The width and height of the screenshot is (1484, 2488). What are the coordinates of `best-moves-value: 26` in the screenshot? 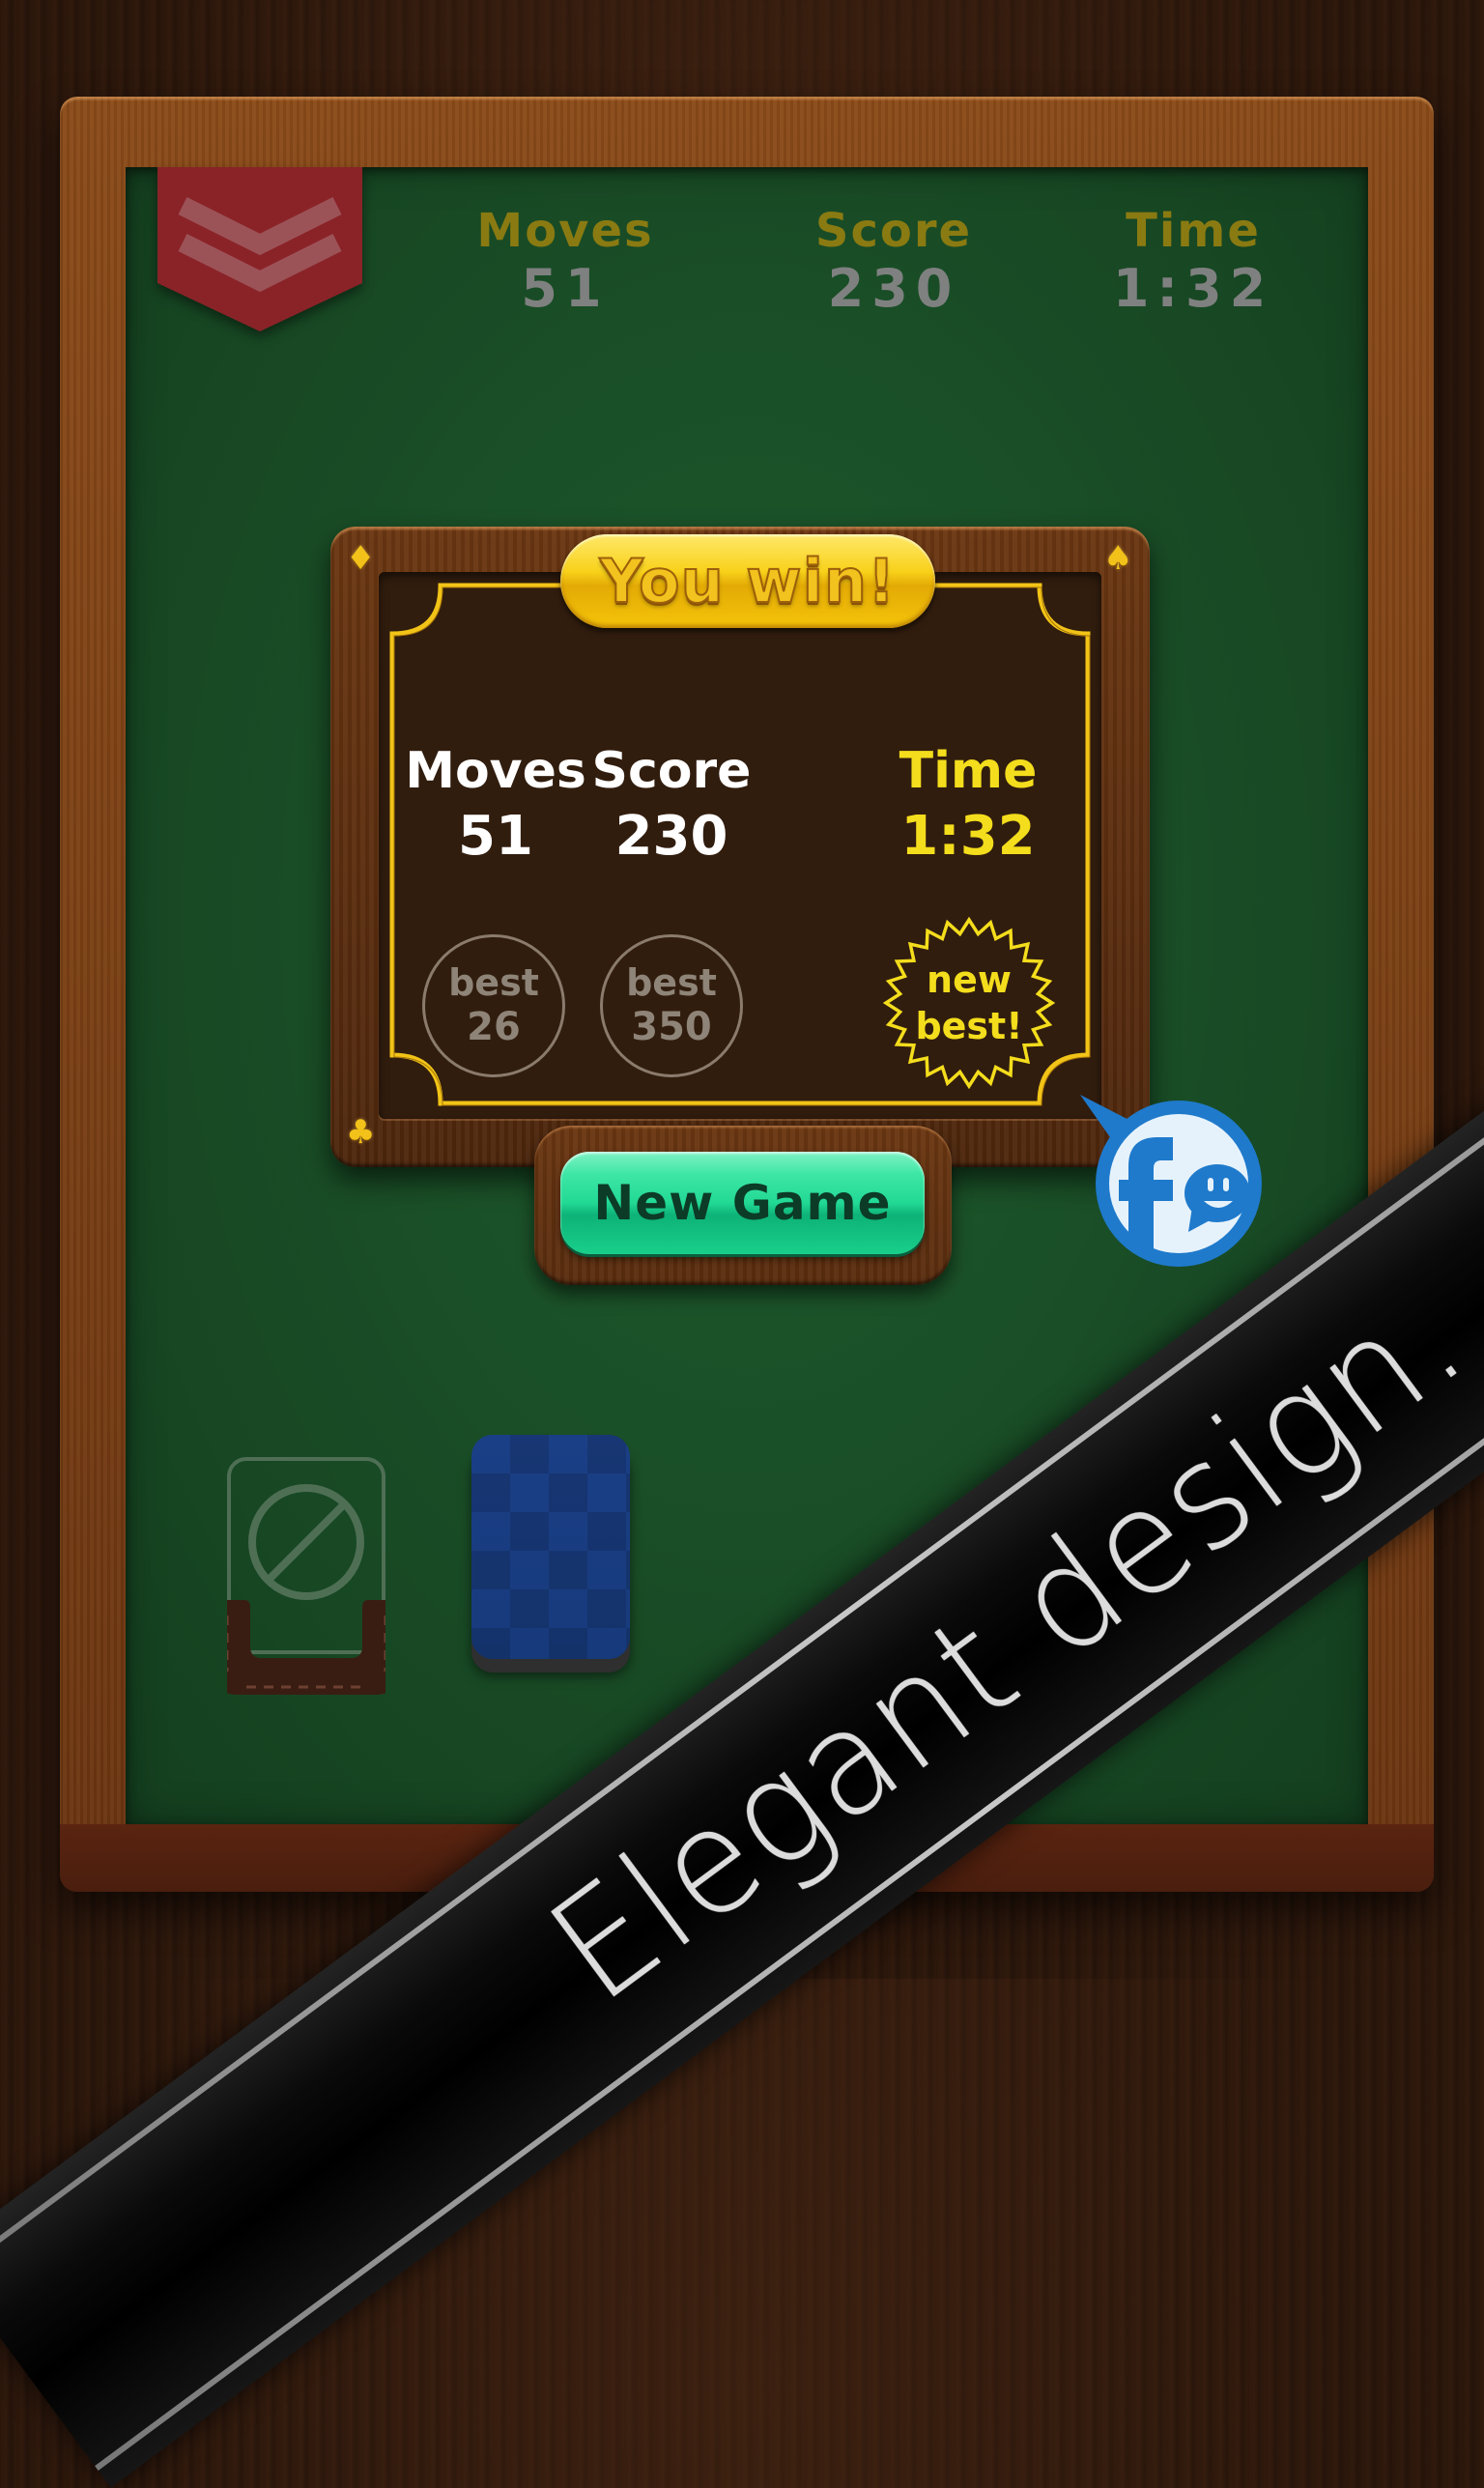 It's located at (494, 1027).